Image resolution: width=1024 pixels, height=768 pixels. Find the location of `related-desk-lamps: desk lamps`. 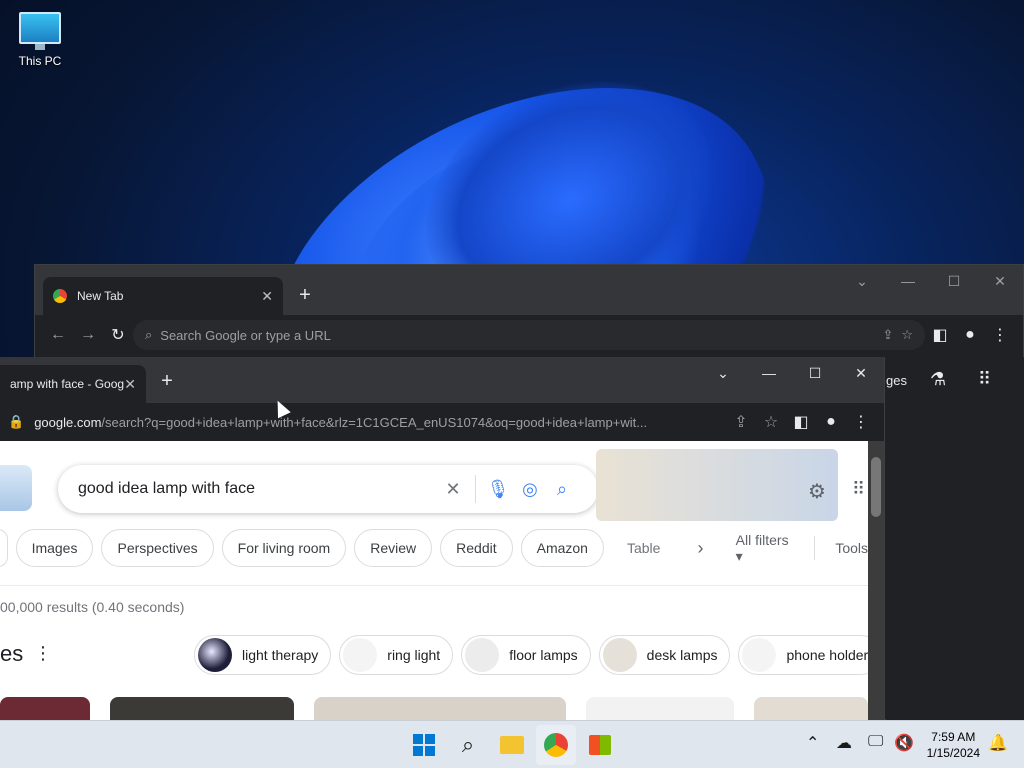

related-desk-lamps: desk lamps is located at coordinates (664, 655).